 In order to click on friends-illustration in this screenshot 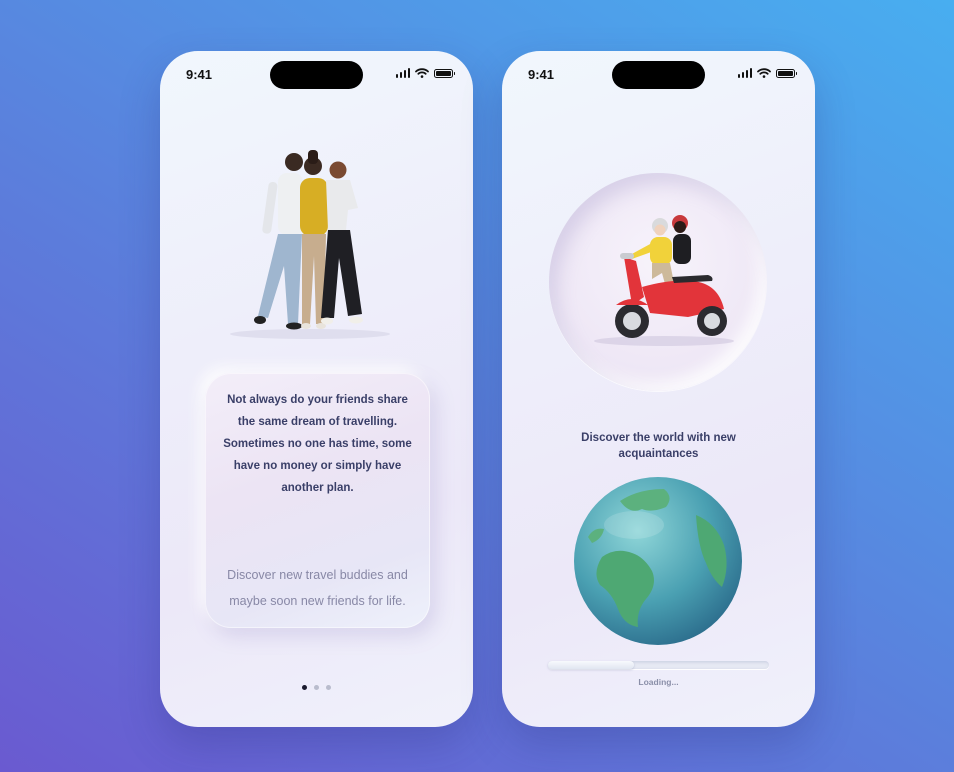, I will do `click(310, 244)`.